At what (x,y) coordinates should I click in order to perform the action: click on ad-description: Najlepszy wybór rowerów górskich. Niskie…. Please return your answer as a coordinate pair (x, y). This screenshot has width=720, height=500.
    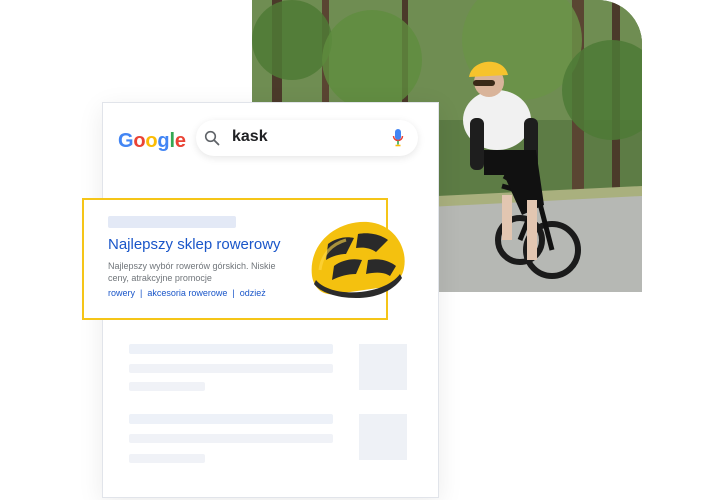
    Looking at the image, I should click on (192, 272).